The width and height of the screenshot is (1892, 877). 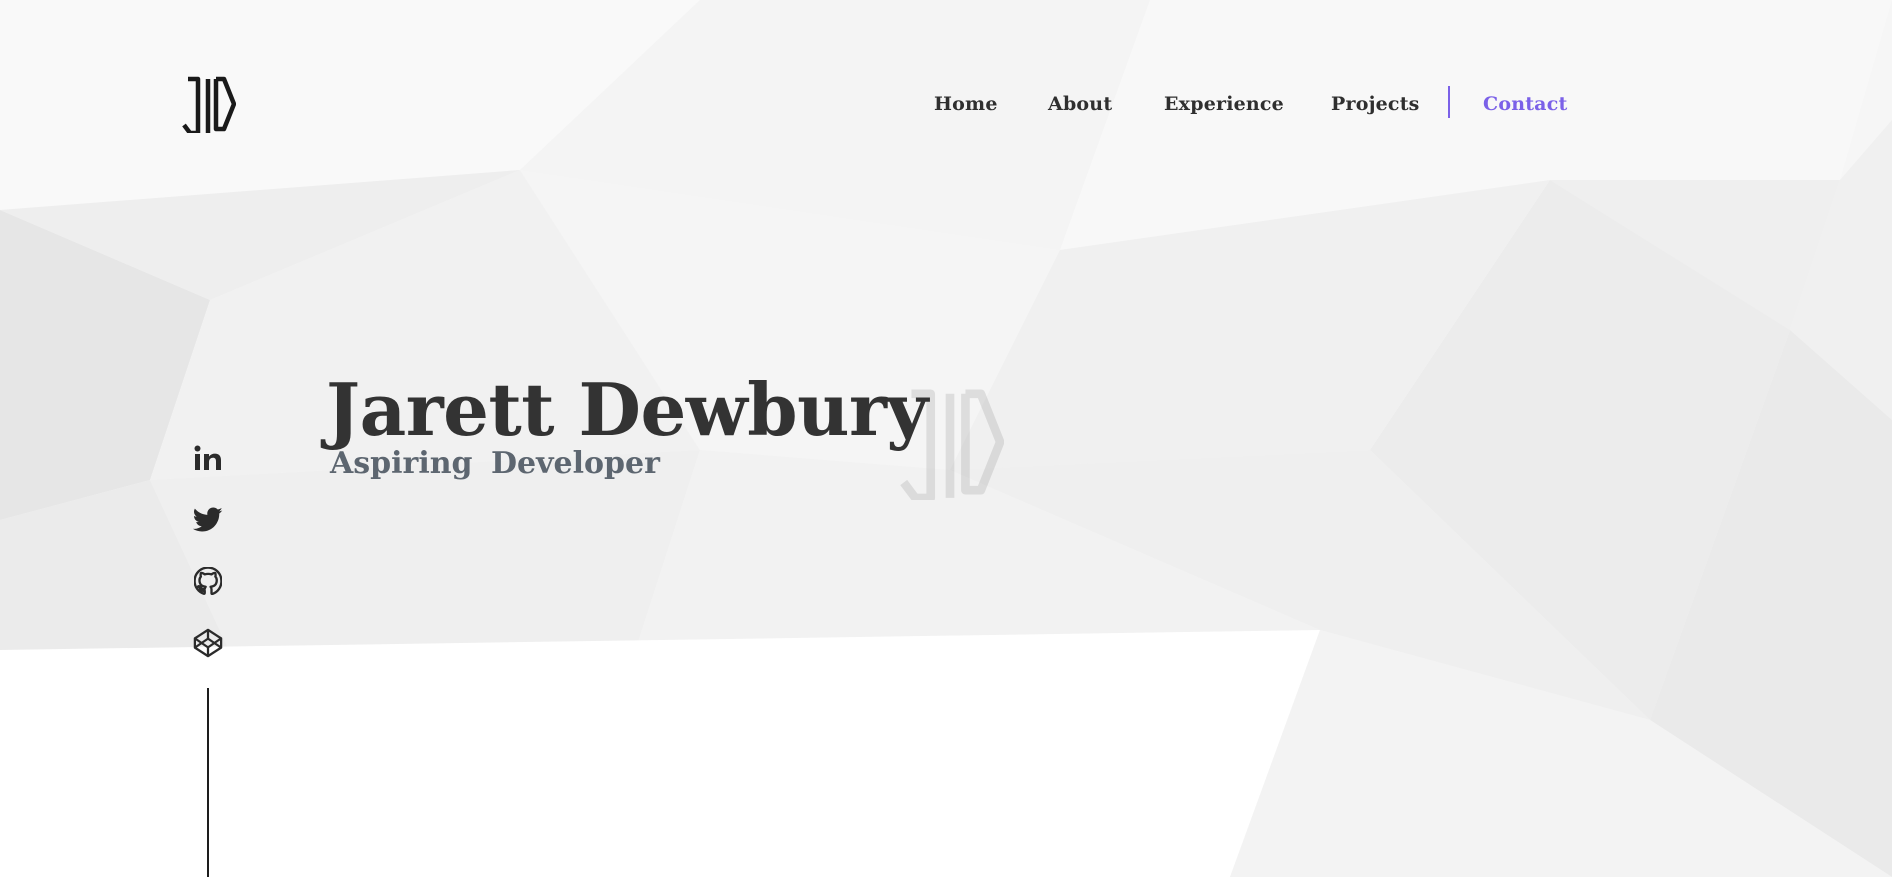 I want to click on hero-subtitle: Aspiring Developer, so click(x=495, y=463).